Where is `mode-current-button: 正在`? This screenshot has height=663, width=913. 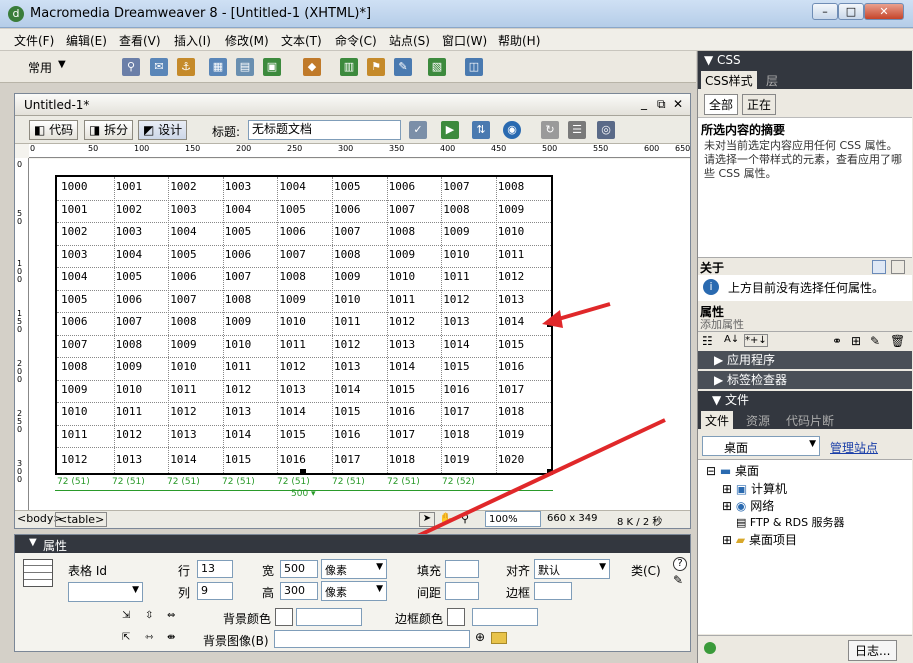
mode-current-button: 正在 is located at coordinates (759, 104).